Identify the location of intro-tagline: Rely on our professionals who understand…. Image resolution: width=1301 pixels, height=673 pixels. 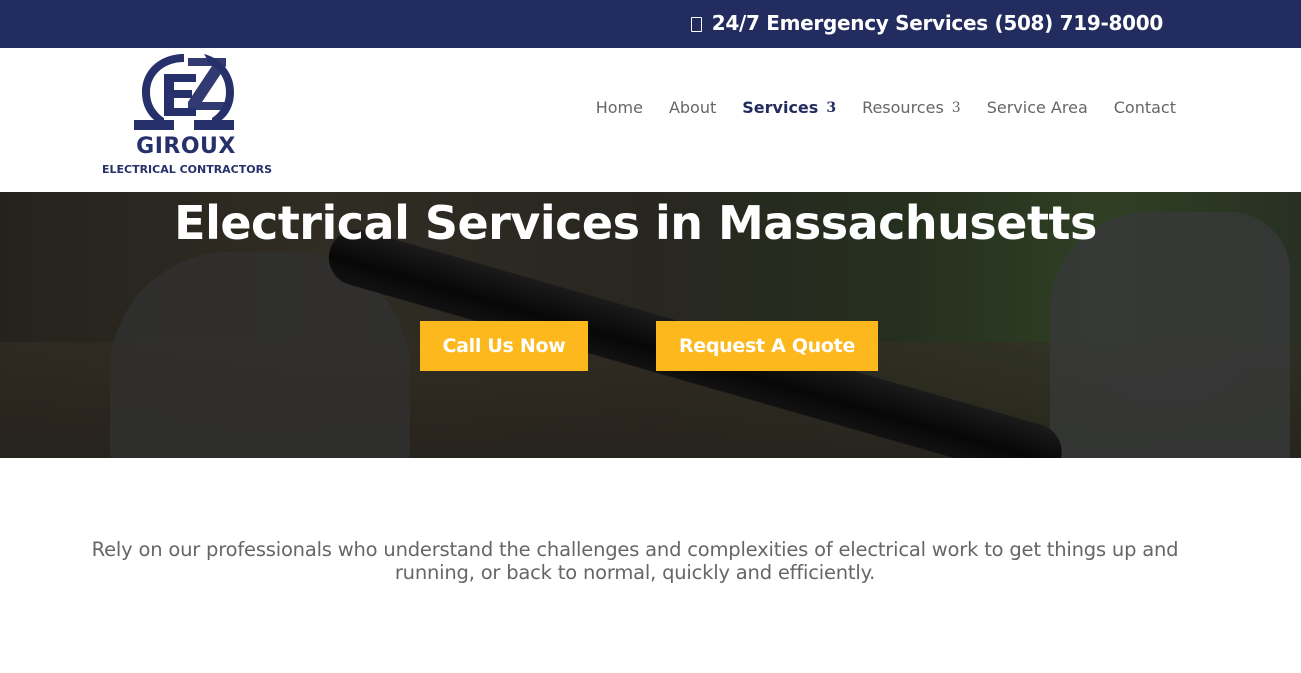
(635, 561).